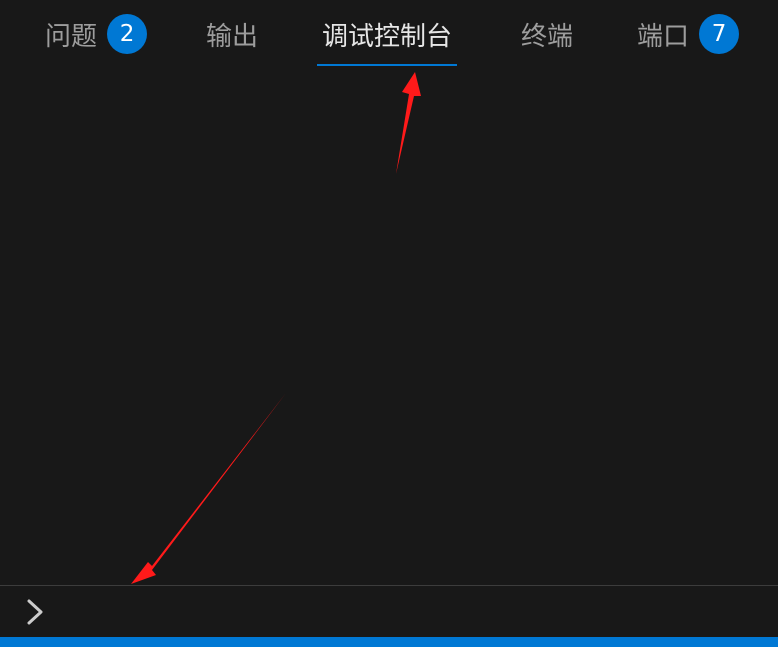 This screenshot has height=647, width=778. Describe the element at coordinates (719, 34) in the screenshot. I see `ports-count-badge: 7` at that location.